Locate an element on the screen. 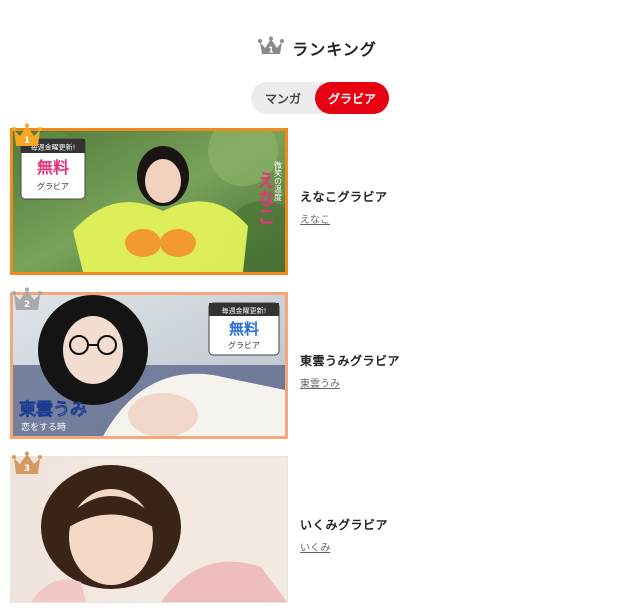 The height and width of the screenshot is (614, 635). item-title: えなこグラビア is located at coordinates (344, 196).